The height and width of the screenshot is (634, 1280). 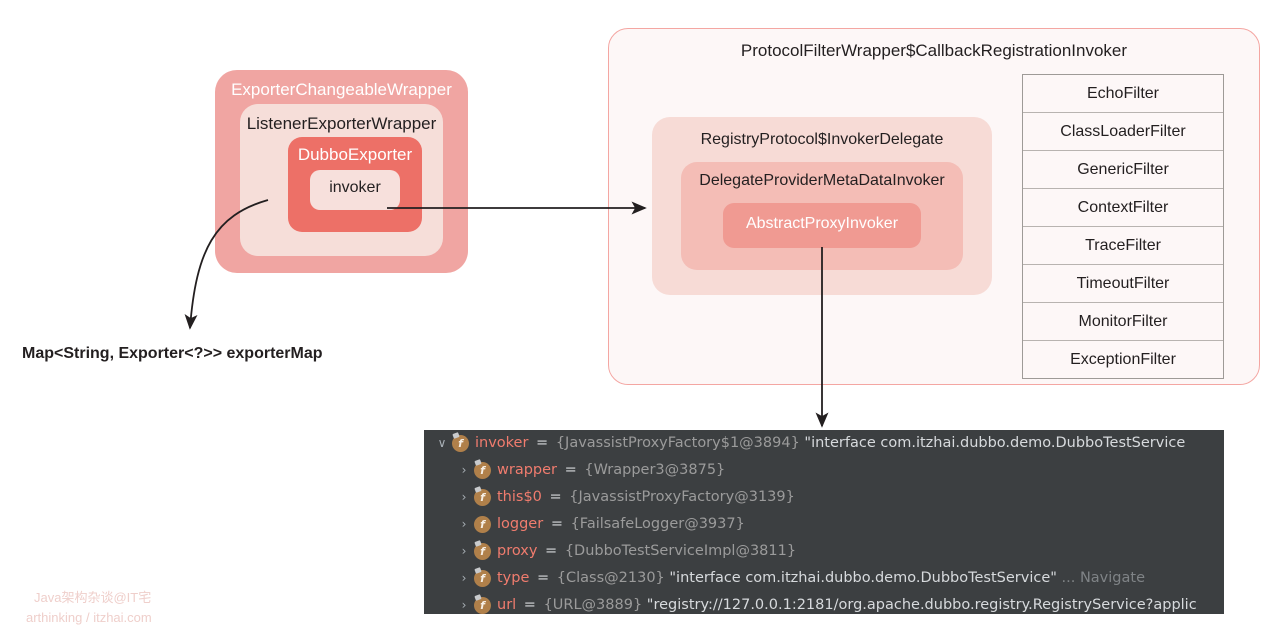 I want to click on filter-item: GenericFilter, so click(x=1123, y=170).